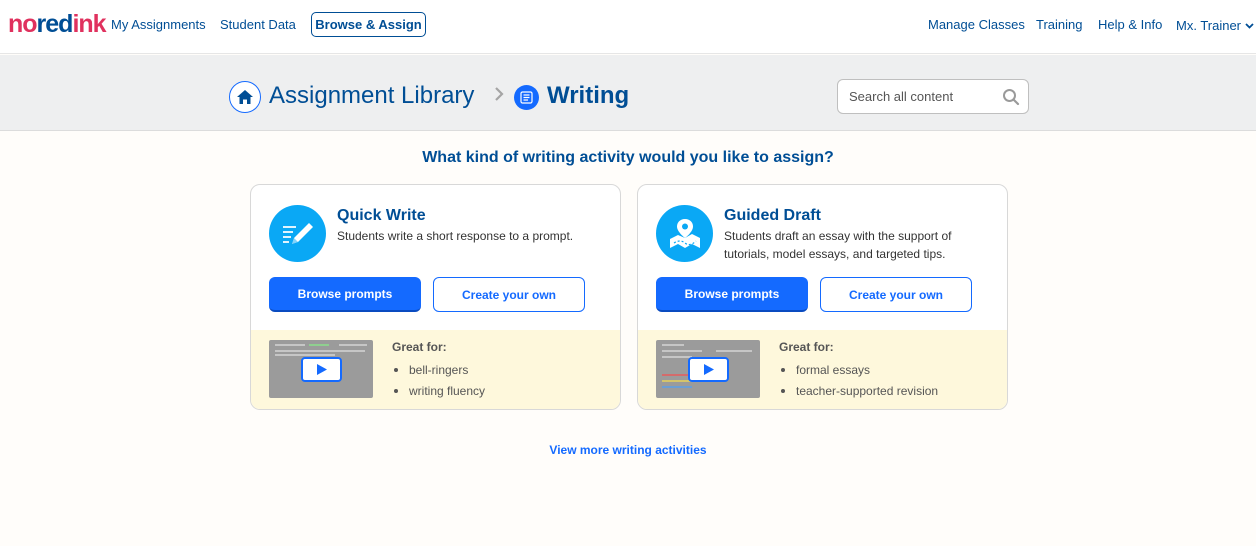 Image resolution: width=1256 pixels, height=546 pixels. Describe the element at coordinates (245, 97) in the screenshot. I see `home-icon` at that location.